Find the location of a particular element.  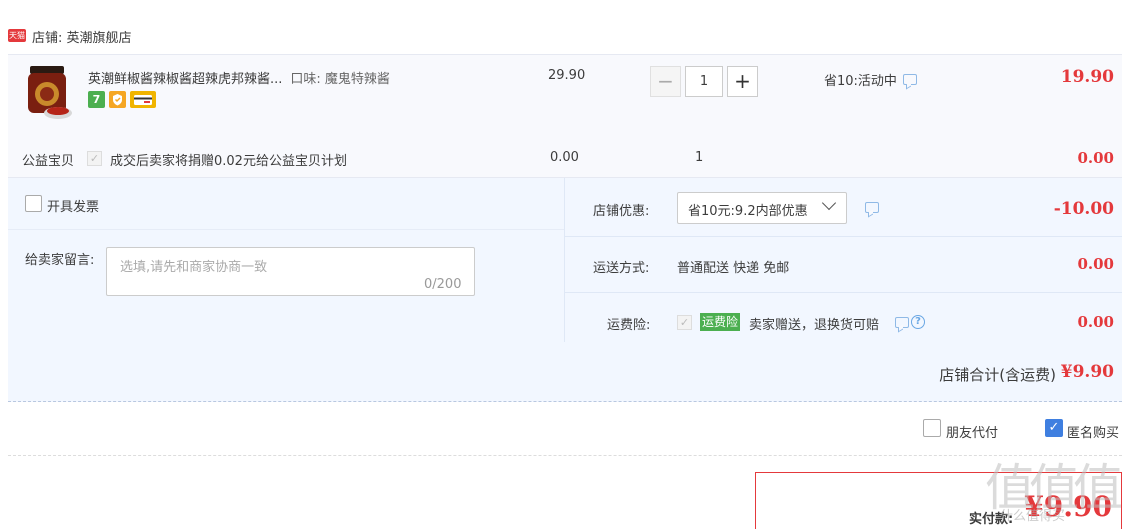

charity-label: 公益宝贝 is located at coordinates (48, 161).